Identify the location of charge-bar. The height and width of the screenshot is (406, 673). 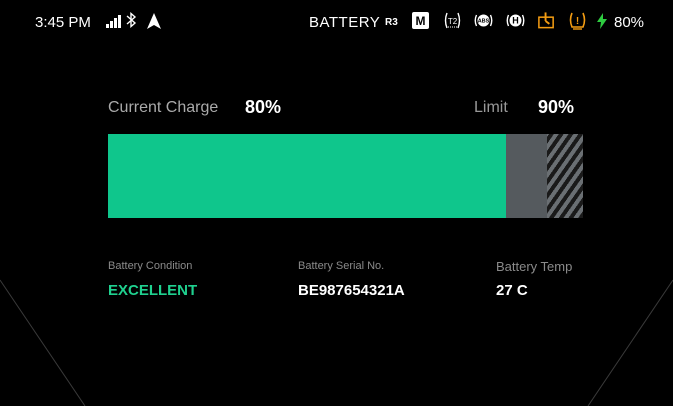
(345, 176).